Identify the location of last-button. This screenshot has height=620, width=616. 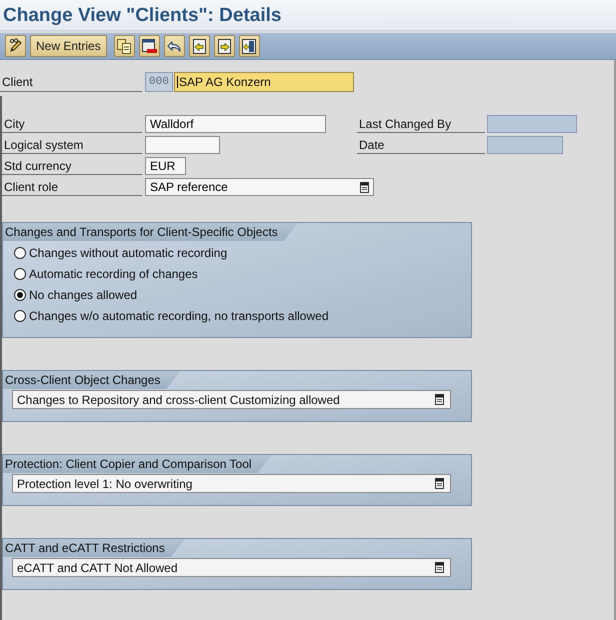
(249, 46).